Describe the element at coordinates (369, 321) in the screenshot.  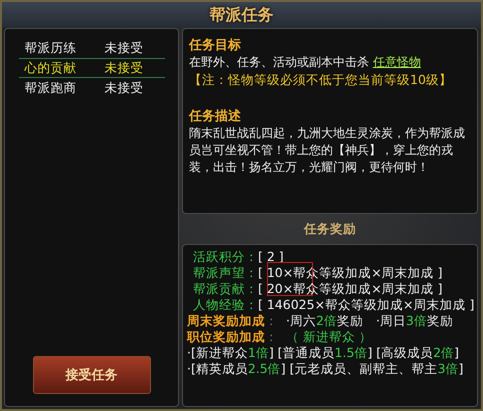
I see `bonus-text: ·周六2倍奖励 ·周日 3倍奖励` at that location.